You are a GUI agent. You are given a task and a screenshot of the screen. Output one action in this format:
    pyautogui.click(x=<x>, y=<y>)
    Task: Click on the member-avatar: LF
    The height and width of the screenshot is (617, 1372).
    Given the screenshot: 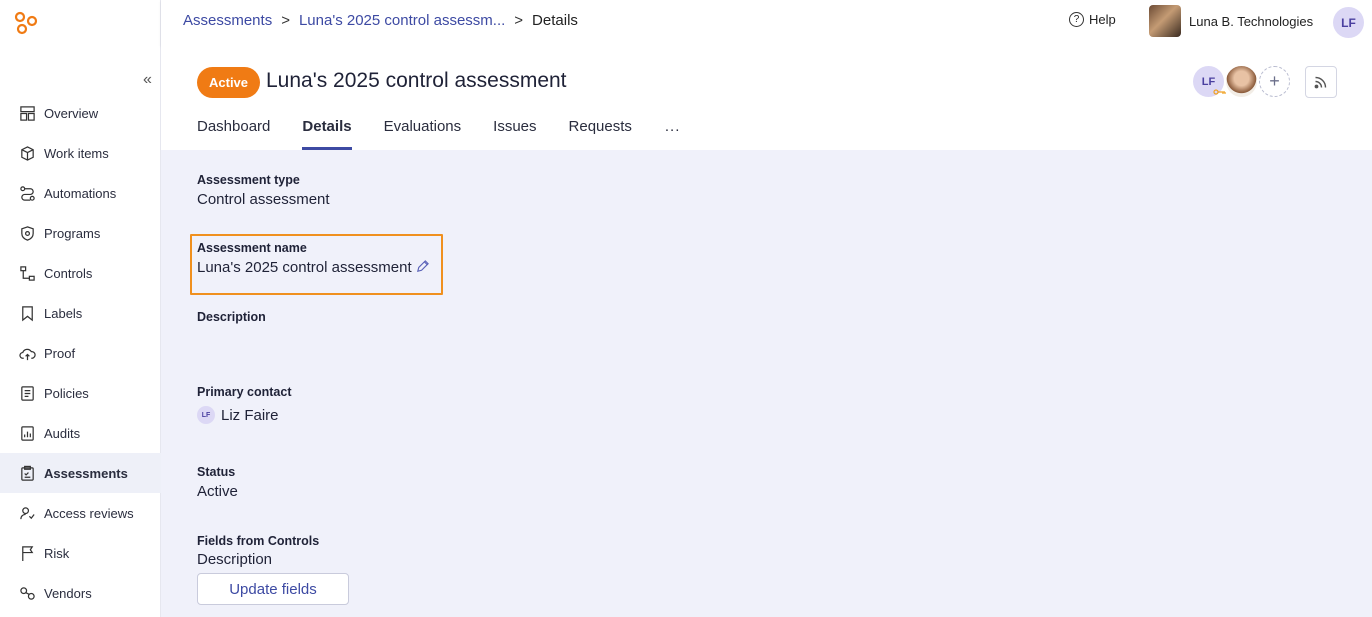 What is the action you would take?
    pyautogui.click(x=1209, y=81)
    